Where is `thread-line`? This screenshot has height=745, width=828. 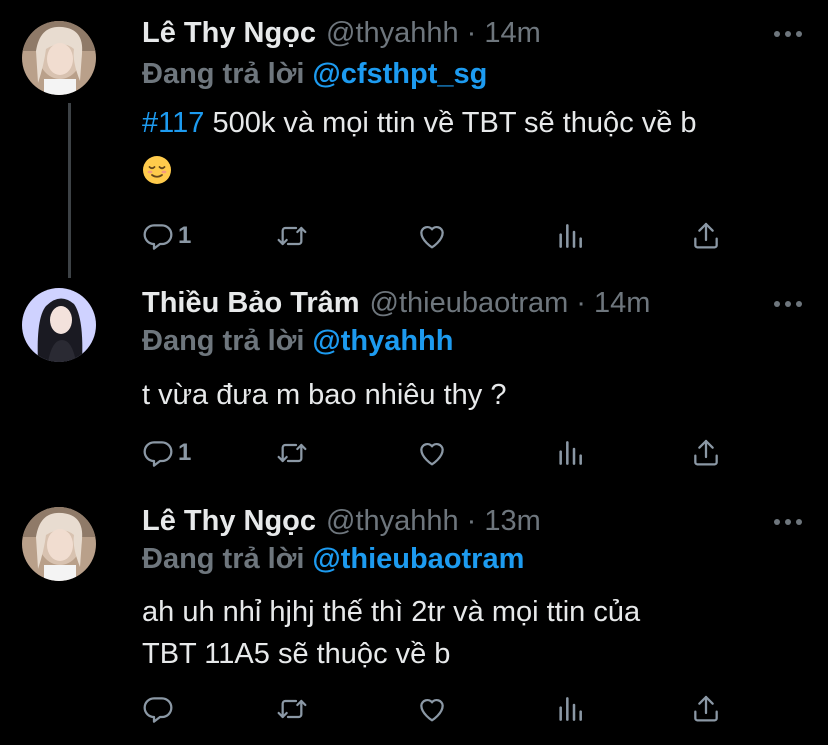 thread-line is located at coordinates (69, 190).